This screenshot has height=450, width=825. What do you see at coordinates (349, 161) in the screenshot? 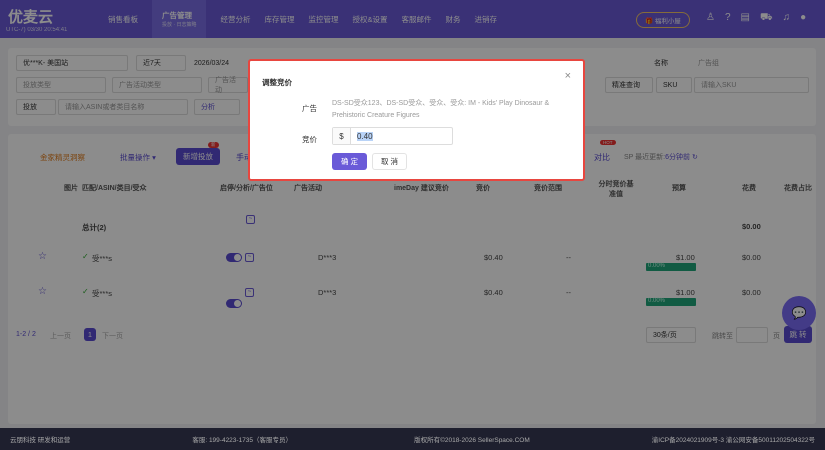
I see `confirm-button: 确 定` at bounding box center [349, 161].